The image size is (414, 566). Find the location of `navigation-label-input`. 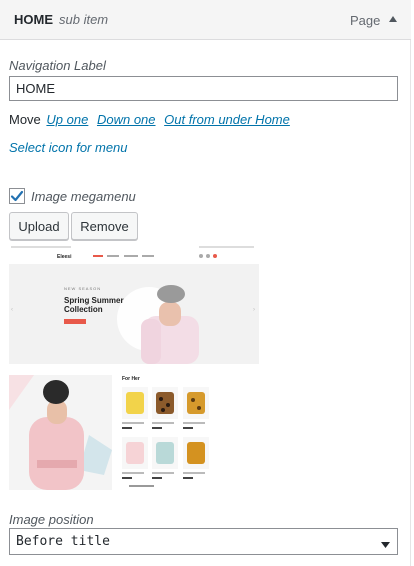

navigation-label-input is located at coordinates (203, 88).